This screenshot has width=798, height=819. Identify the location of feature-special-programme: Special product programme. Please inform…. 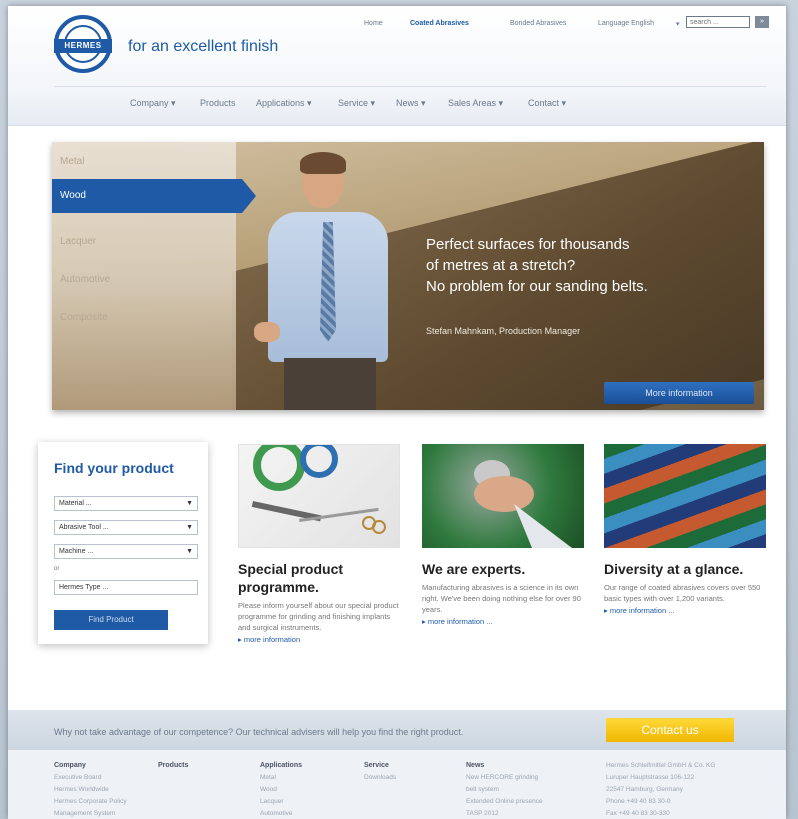
(319, 544).